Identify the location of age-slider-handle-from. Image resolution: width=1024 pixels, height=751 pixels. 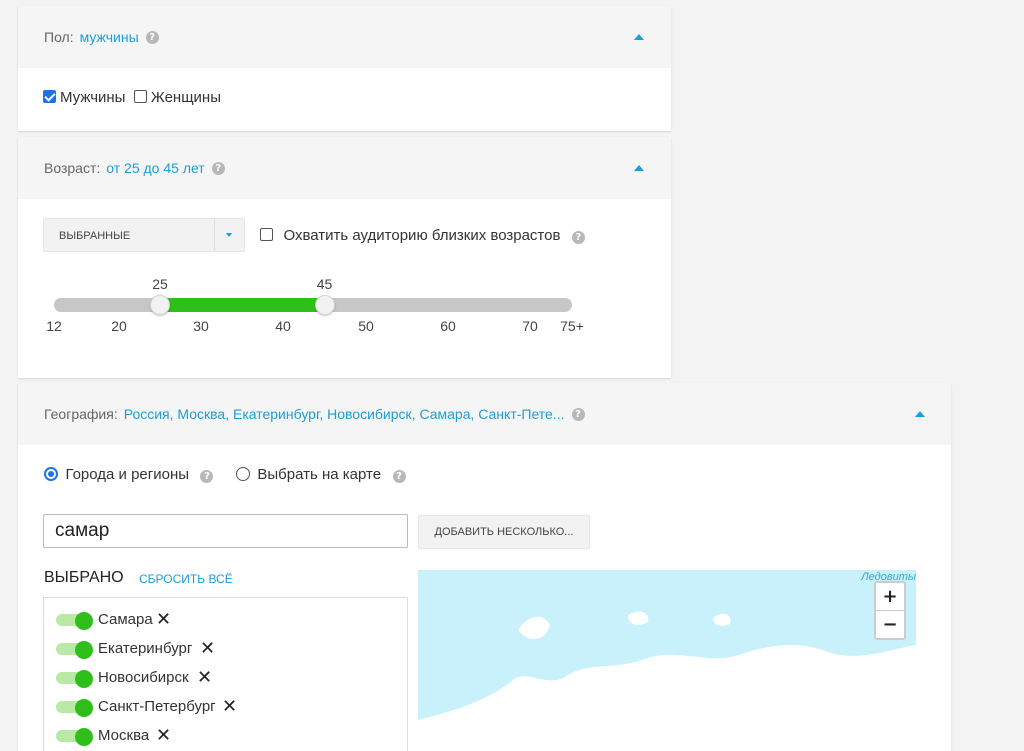
(160, 305).